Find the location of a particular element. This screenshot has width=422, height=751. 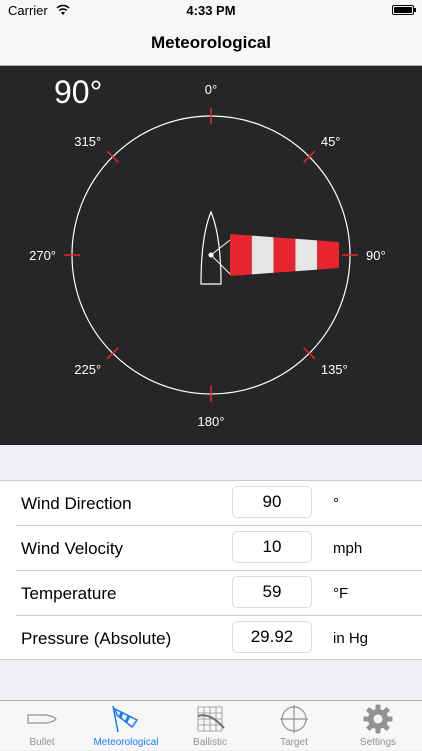

tab-target: Target is located at coordinates (294, 726).